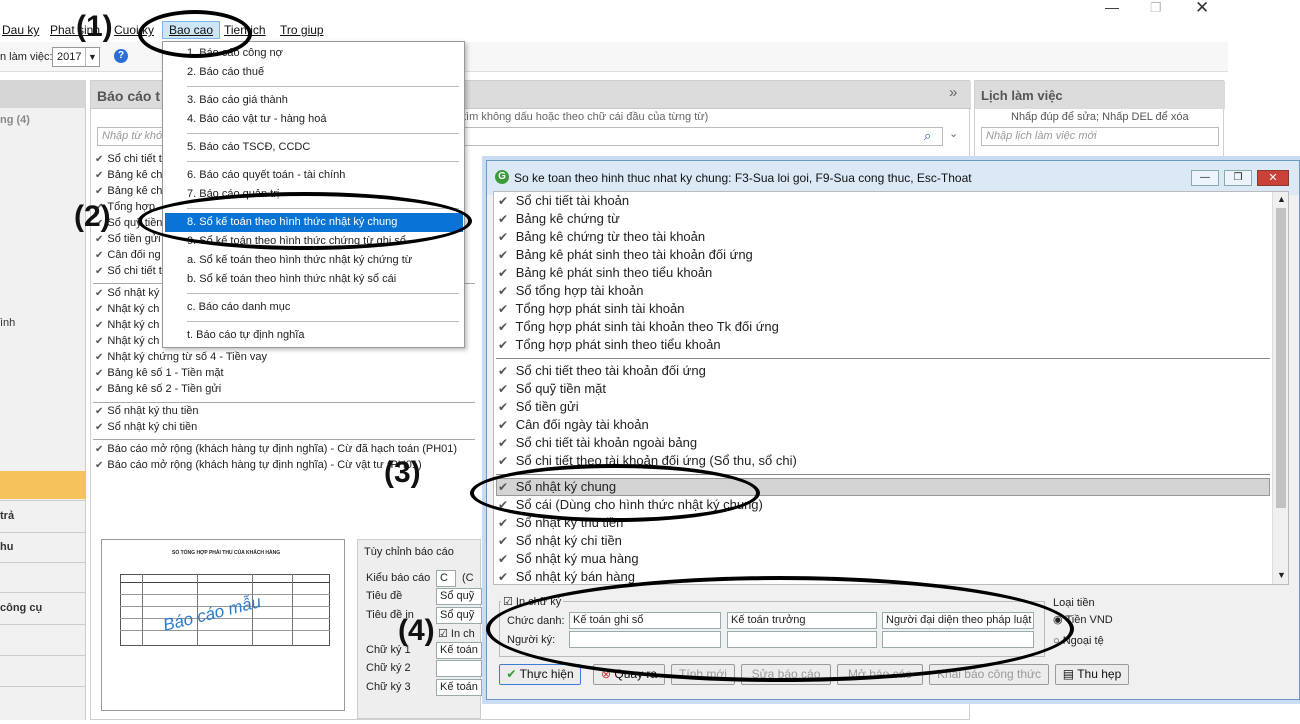 The height and width of the screenshot is (724, 1300). Describe the element at coordinates (147, 411) in the screenshot. I see `list-item: ✔ Sổ nhật ký thu tiền` at that location.